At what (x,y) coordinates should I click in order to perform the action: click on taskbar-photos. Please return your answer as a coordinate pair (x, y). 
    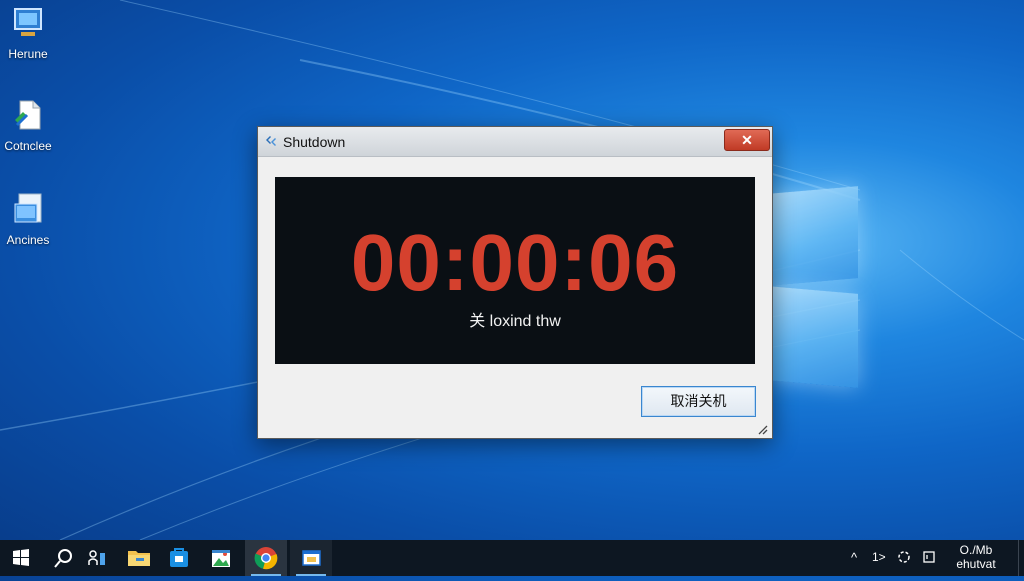
    Looking at the image, I should click on (221, 558).